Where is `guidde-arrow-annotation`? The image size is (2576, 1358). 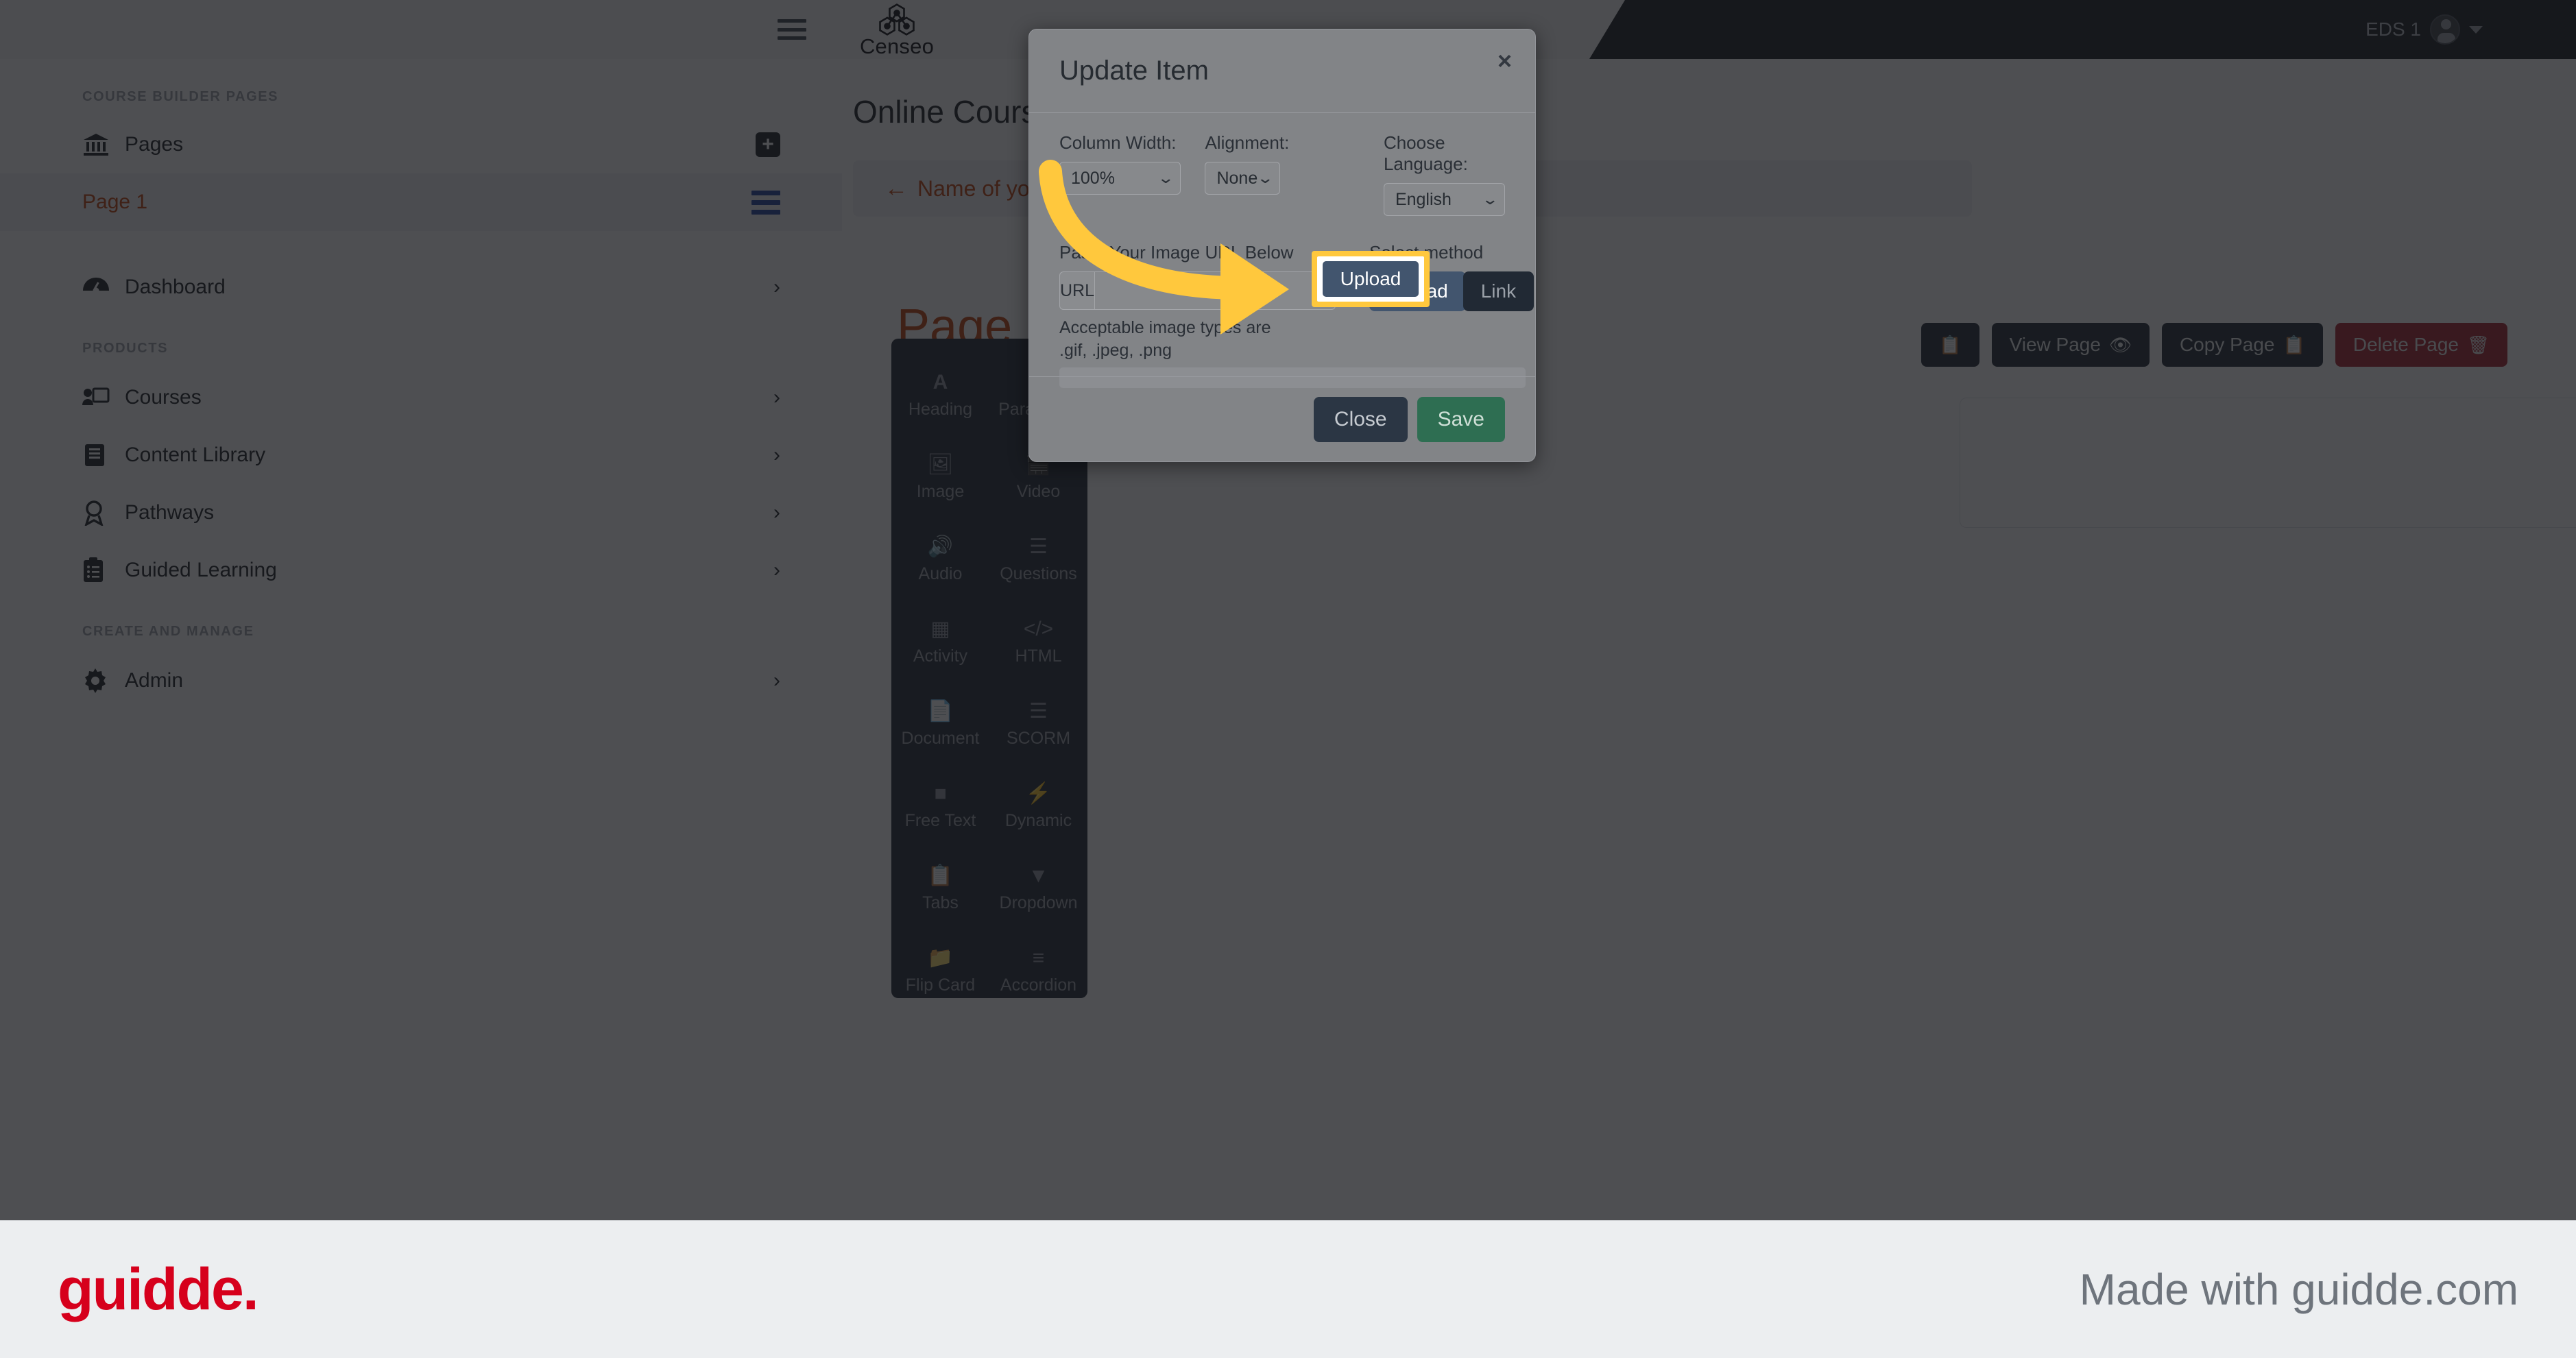
guidde-arrow-annotation is located at coordinates (1164, 247).